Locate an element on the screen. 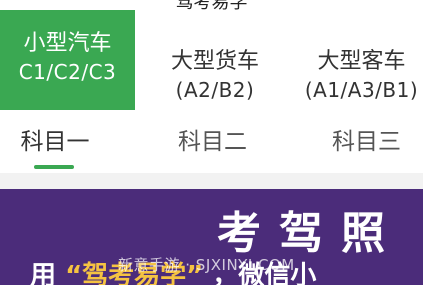 The image size is (423, 285). tab-label: 科目一 is located at coordinates (55, 142).